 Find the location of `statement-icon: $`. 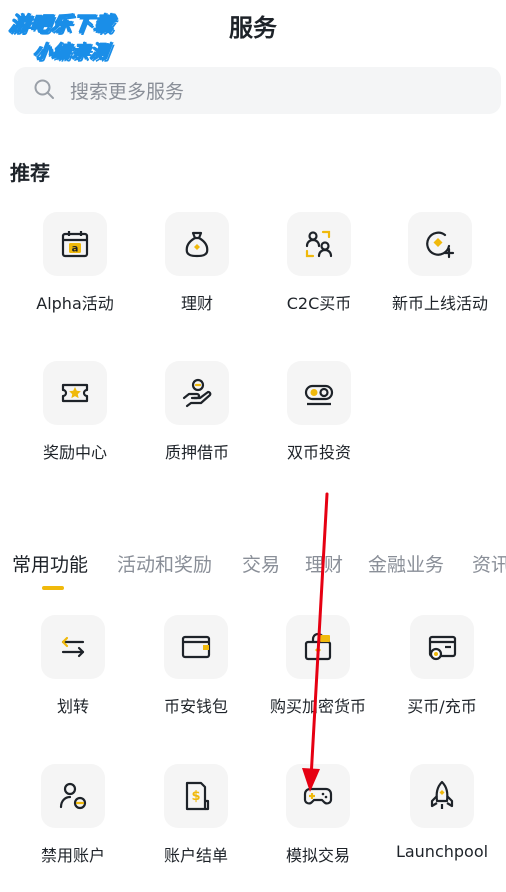

statement-icon: $ is located at coordinates (196, 796).